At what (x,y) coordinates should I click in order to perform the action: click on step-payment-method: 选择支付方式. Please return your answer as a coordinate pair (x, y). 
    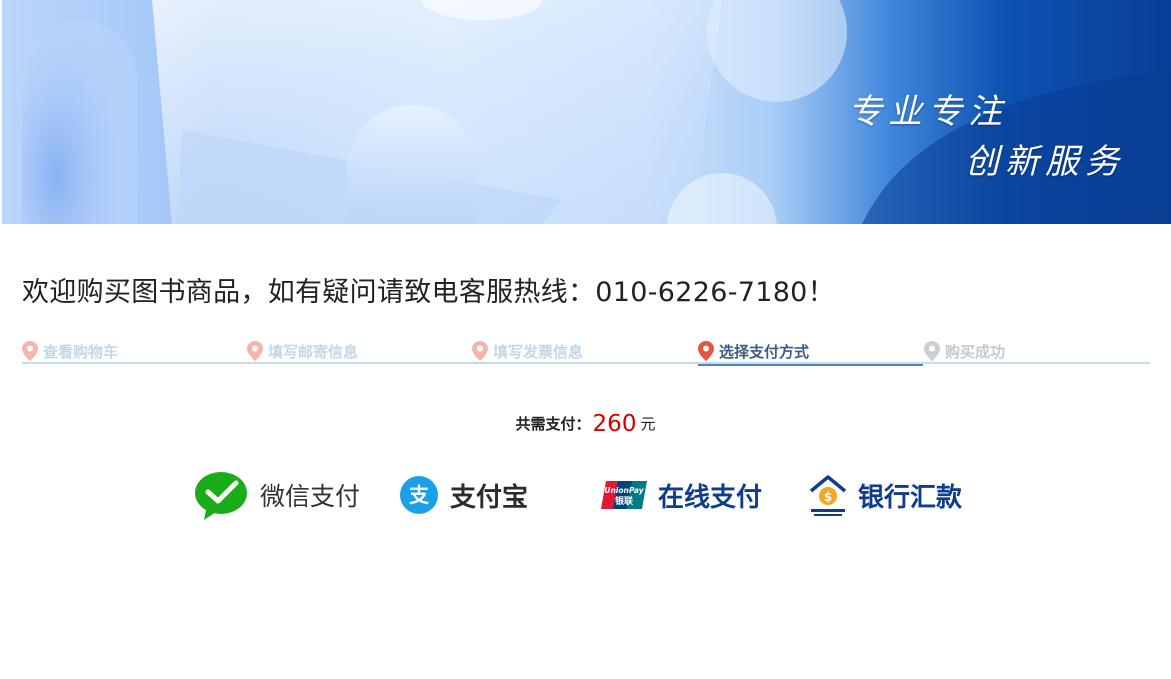
    Looking at the image, I should click on (810, 352).